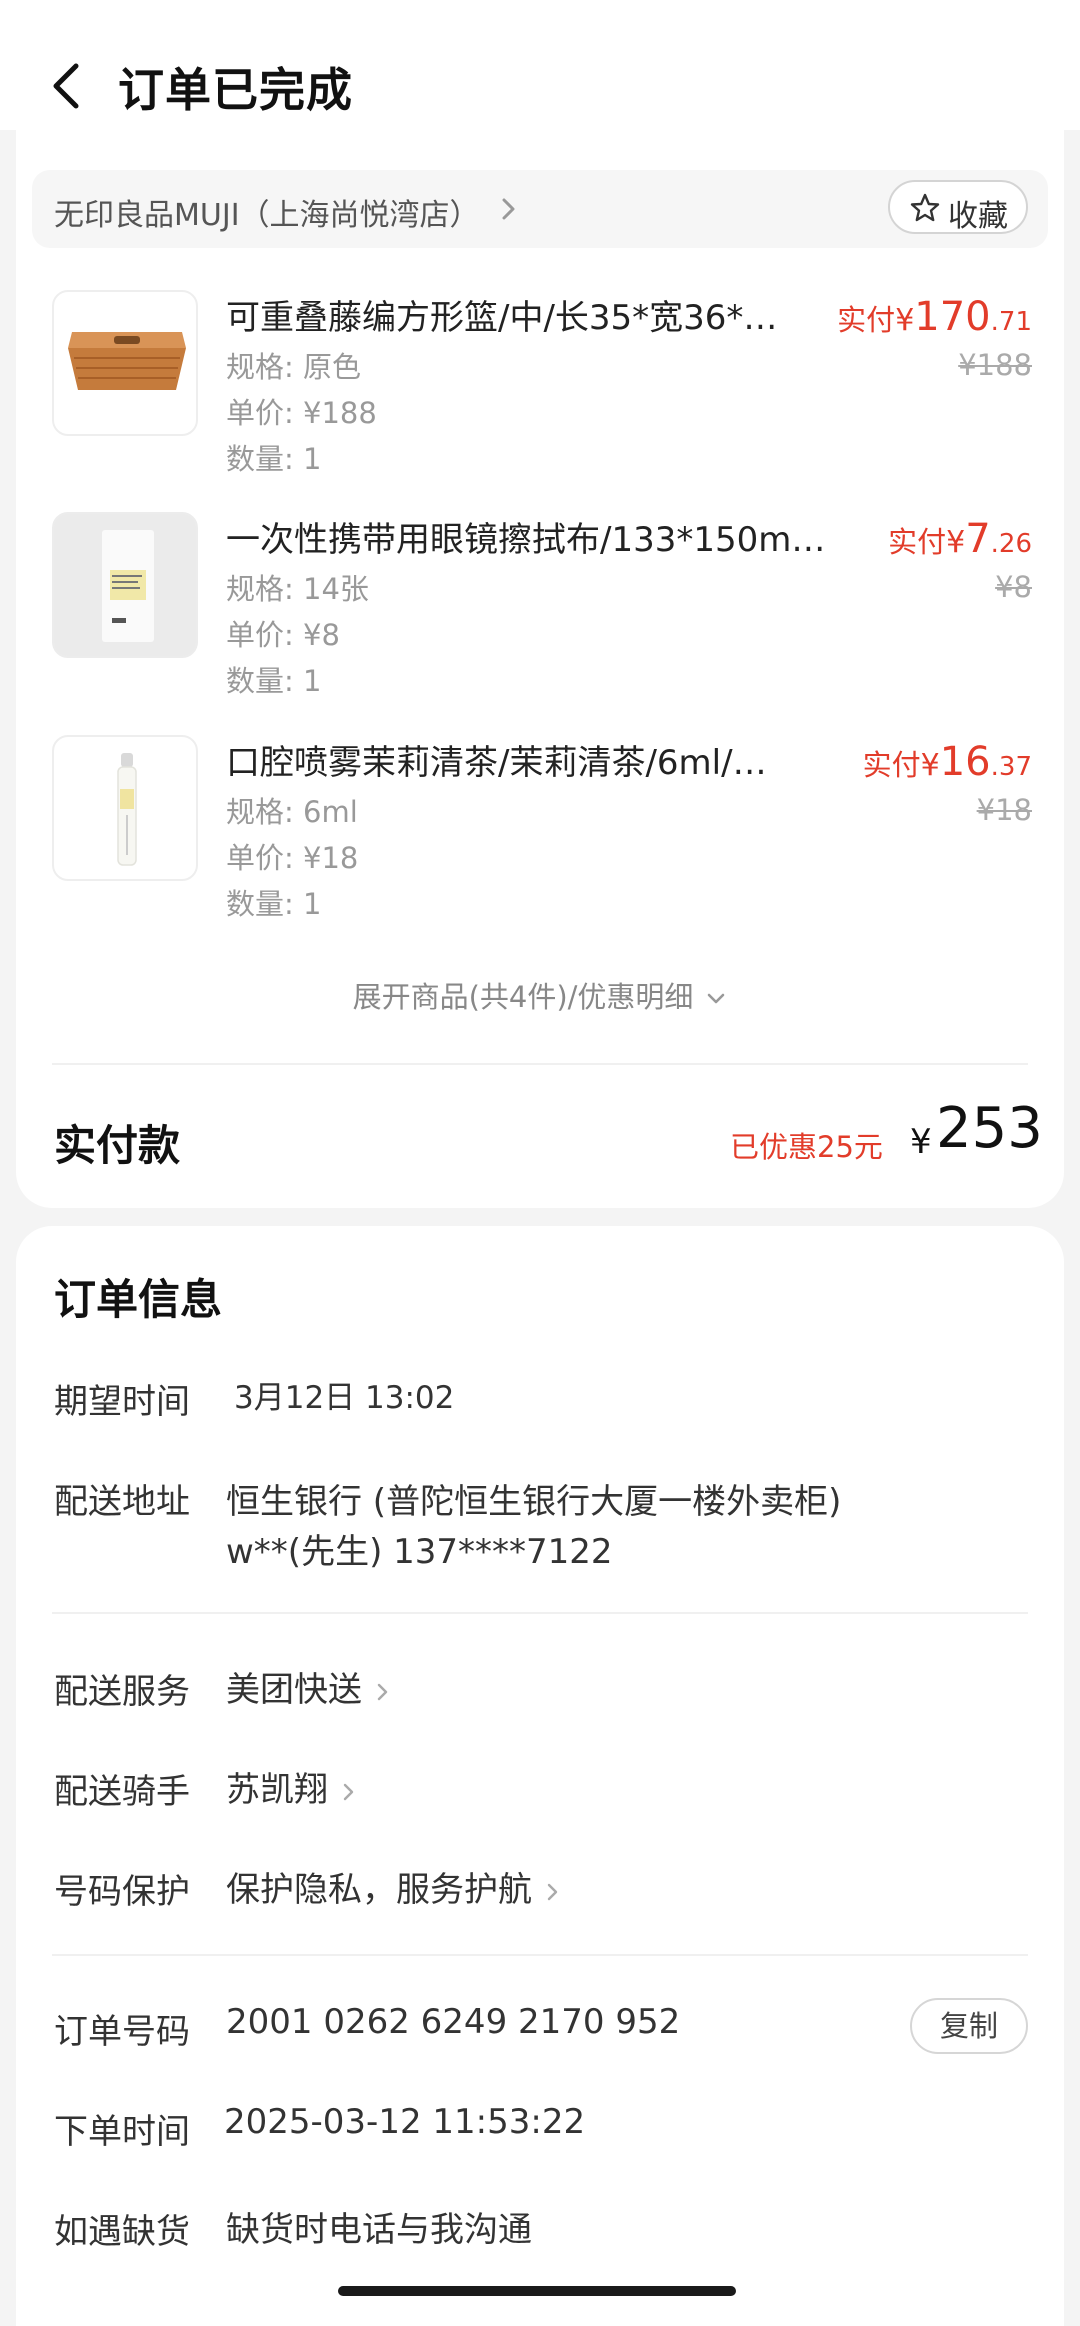  Describe the element at coordinates (716, 998) in the screenshot. I see `chevron-down-icon` at that location.